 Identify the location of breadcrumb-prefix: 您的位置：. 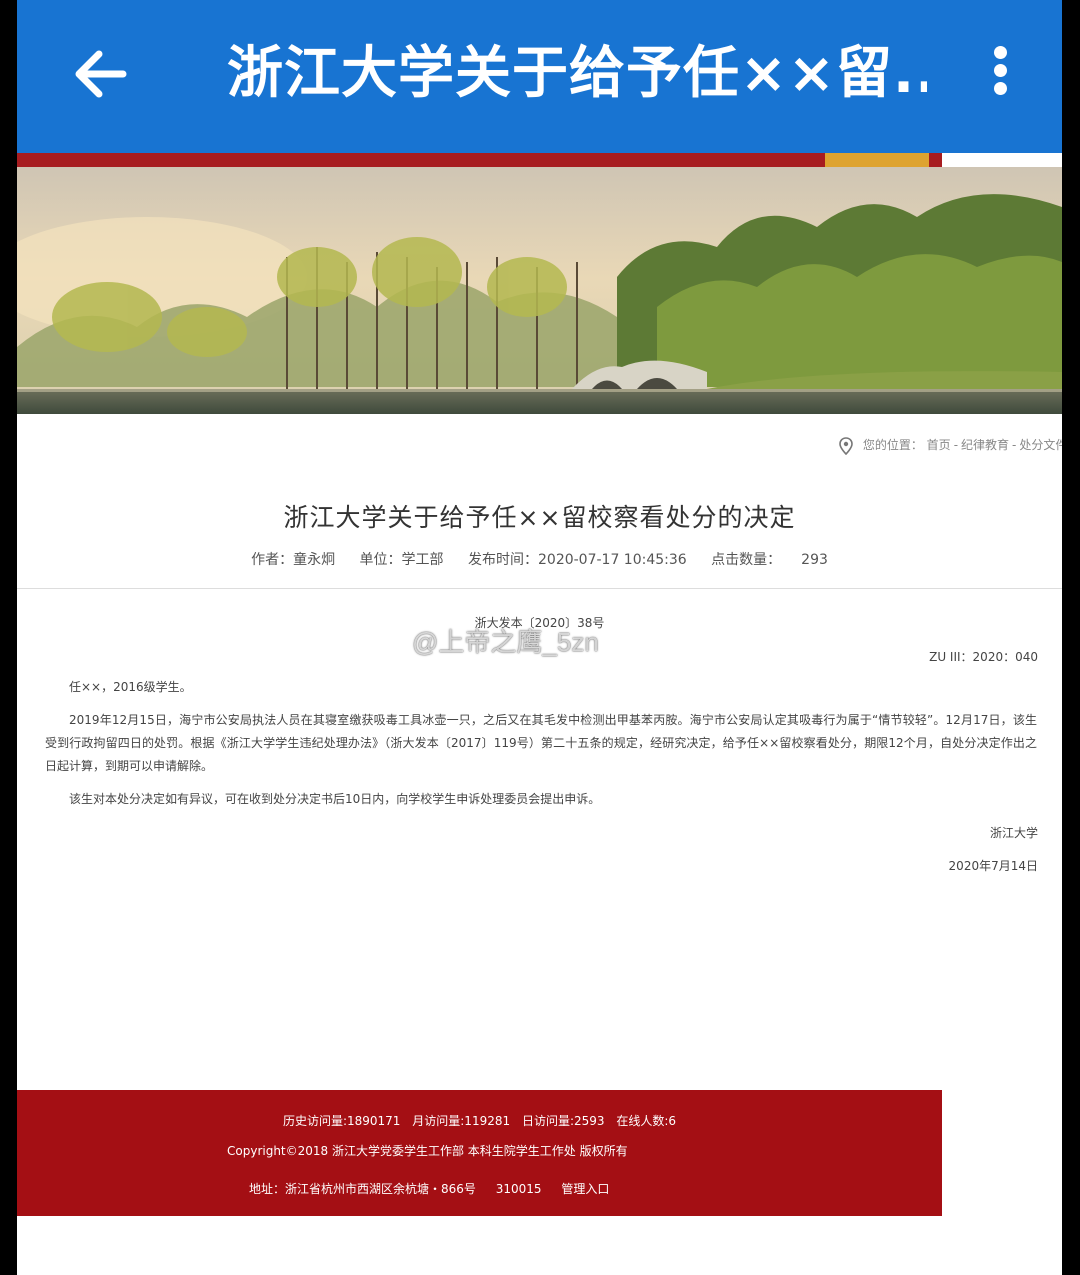
(892, 445).